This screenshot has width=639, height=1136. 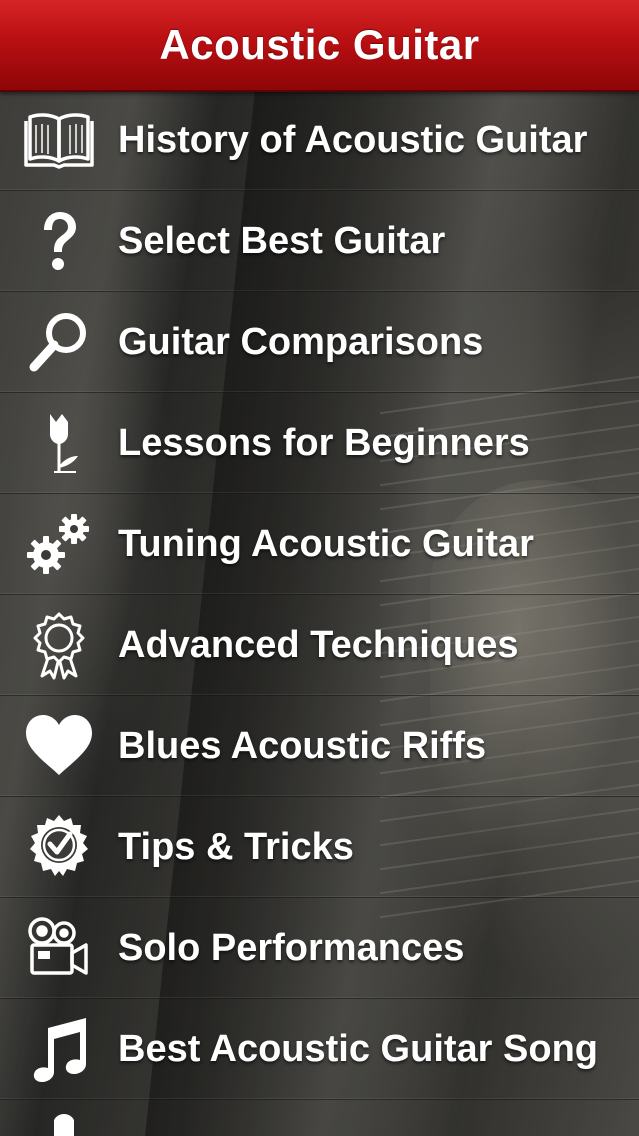 I want to click on menu-item-tips-and-tricks: Tips & Tricks, so click(x=319, y=847).